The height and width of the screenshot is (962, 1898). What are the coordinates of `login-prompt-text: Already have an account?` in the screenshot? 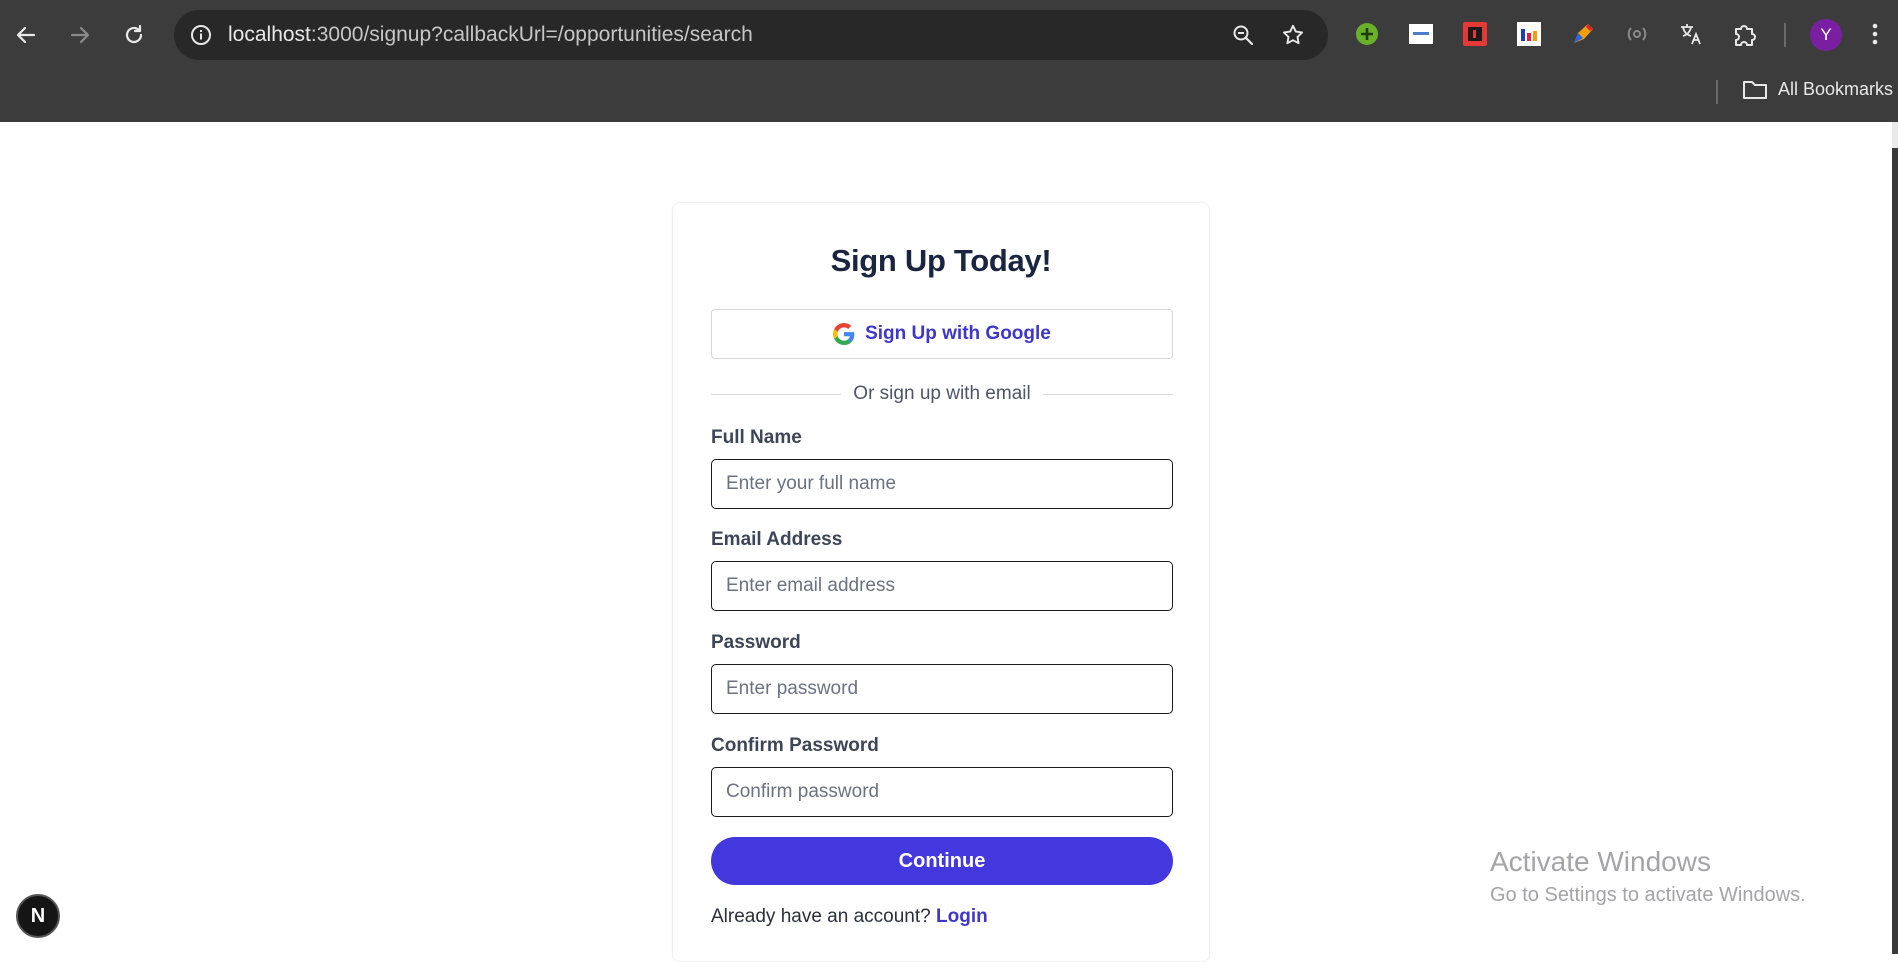 It's located at (821, 916).